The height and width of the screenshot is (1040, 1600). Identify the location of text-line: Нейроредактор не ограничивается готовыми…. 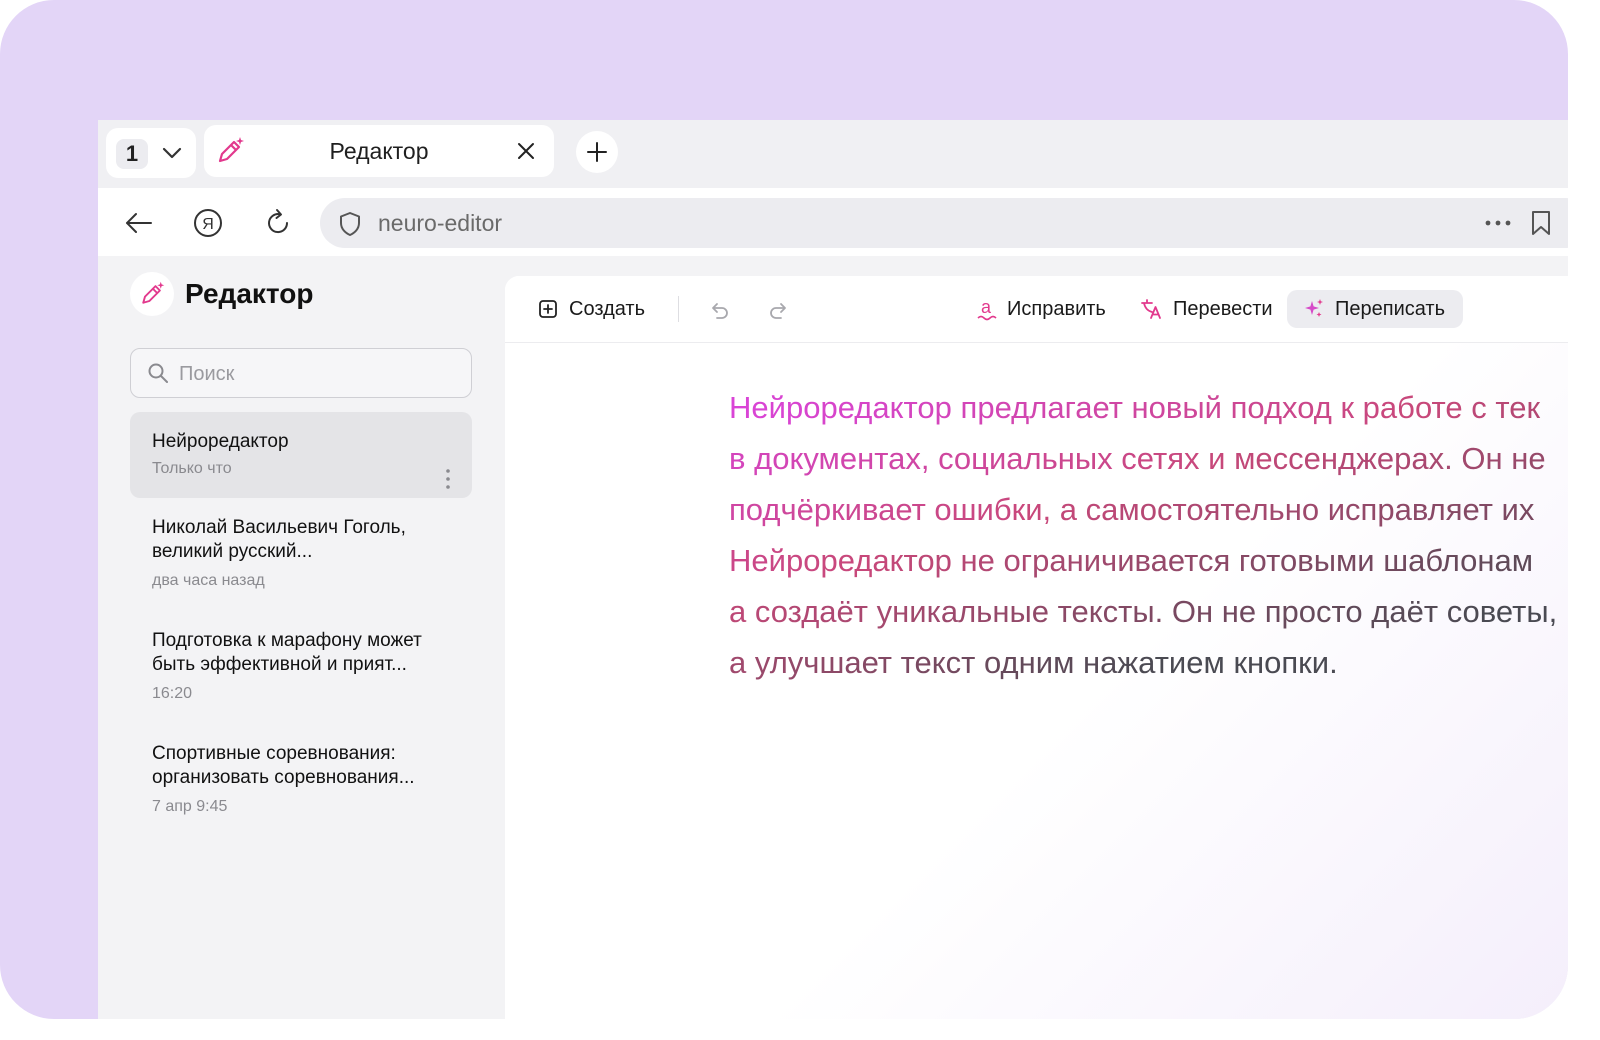
(1131, 560).